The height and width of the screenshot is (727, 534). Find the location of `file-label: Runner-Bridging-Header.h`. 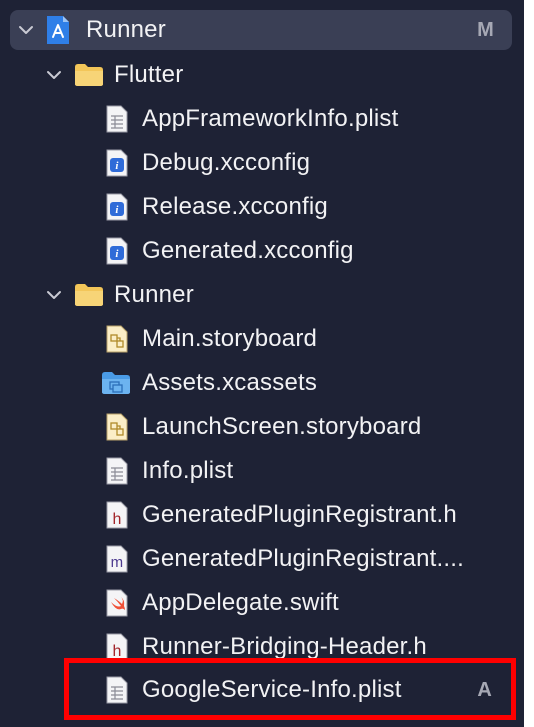

file-label: Runner-Bridging-Header.h is located at coordinates (284, 646).